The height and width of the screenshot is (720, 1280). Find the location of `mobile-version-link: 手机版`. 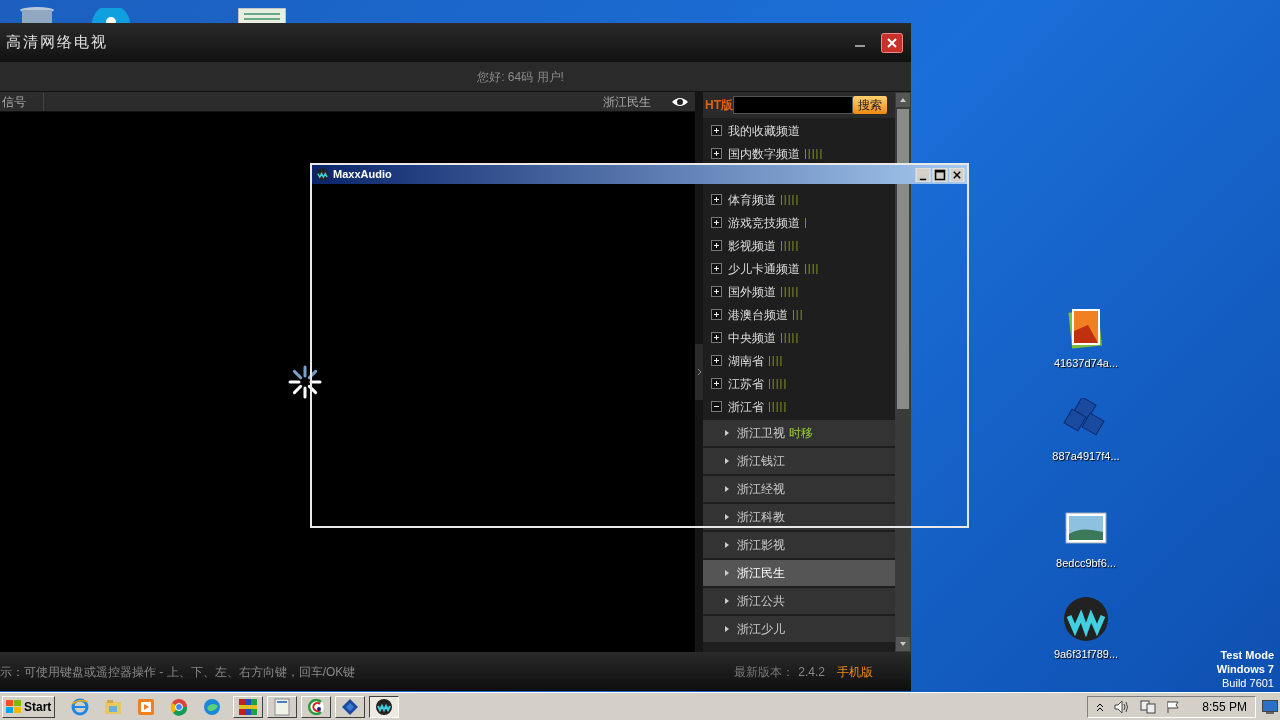

mobile-version-link: 手机版 is located at coordinates (855, 671).